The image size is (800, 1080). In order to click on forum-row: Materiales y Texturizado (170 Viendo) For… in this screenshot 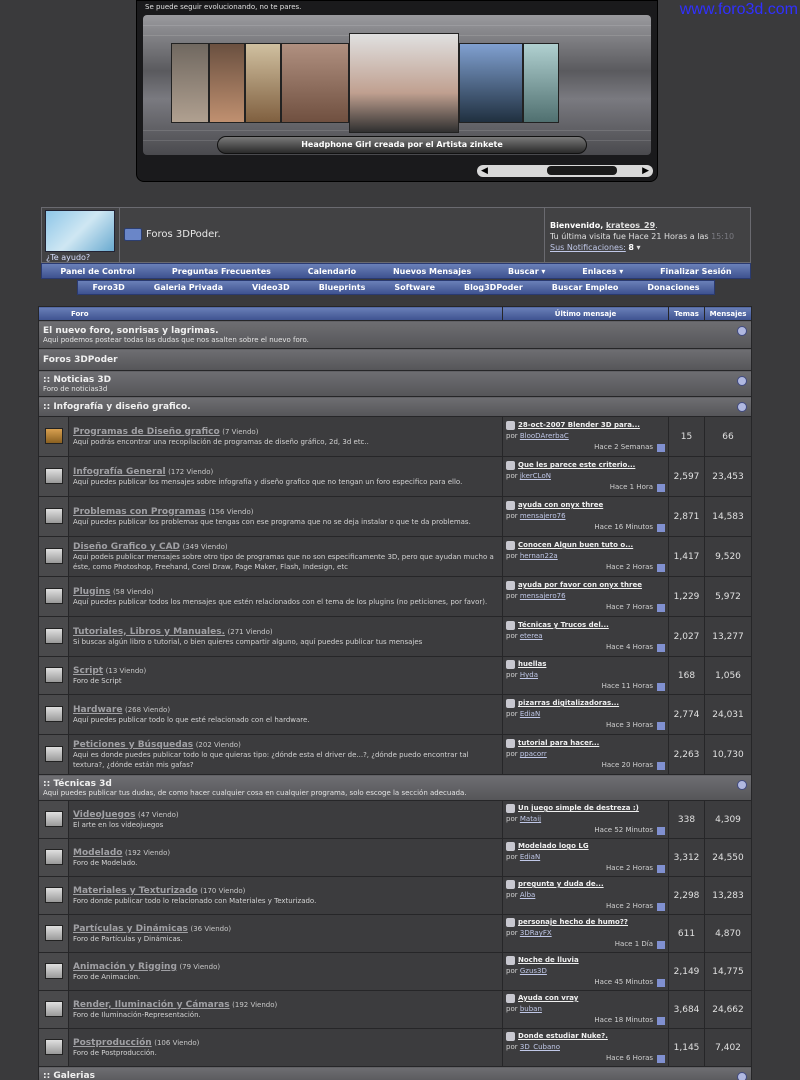, I will do `click(395, 895)`.